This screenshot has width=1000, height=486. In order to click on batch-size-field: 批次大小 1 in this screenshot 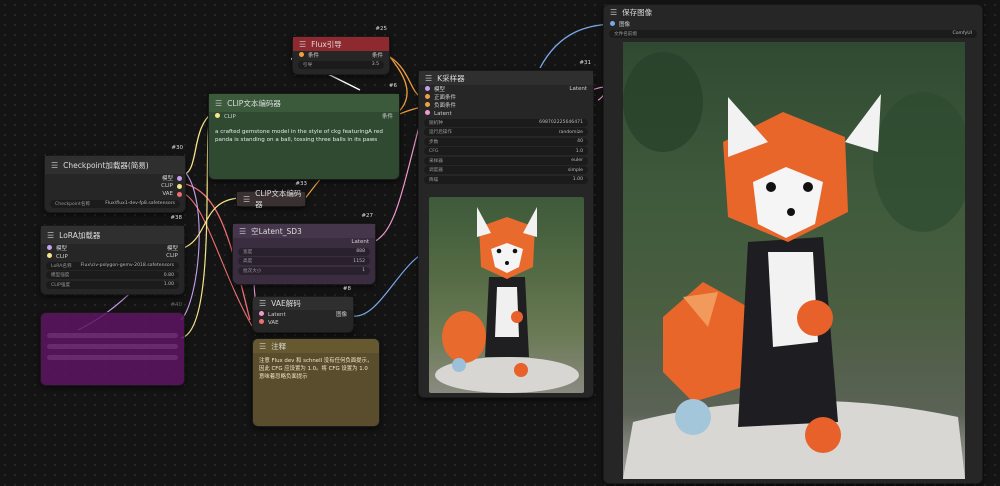, I will do `click(304, 270)`.